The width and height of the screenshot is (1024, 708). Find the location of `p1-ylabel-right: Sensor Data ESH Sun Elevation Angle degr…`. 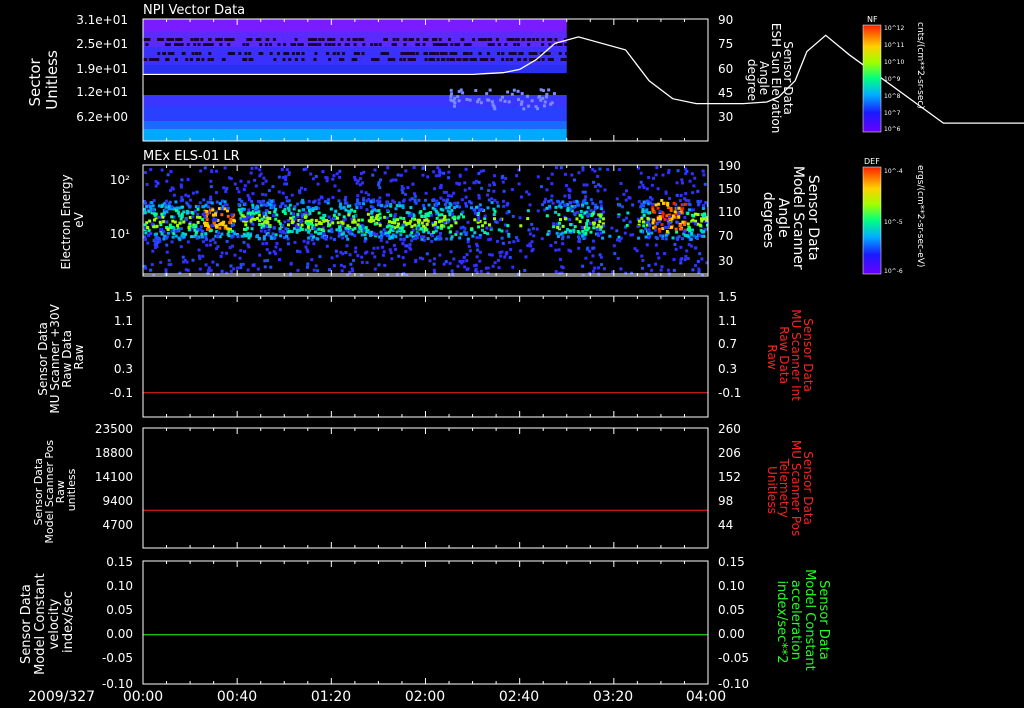

p1-ylabel-right: Sensor Data ESH Sun Elevation Angle degr… is located at coordinates (770, 80).